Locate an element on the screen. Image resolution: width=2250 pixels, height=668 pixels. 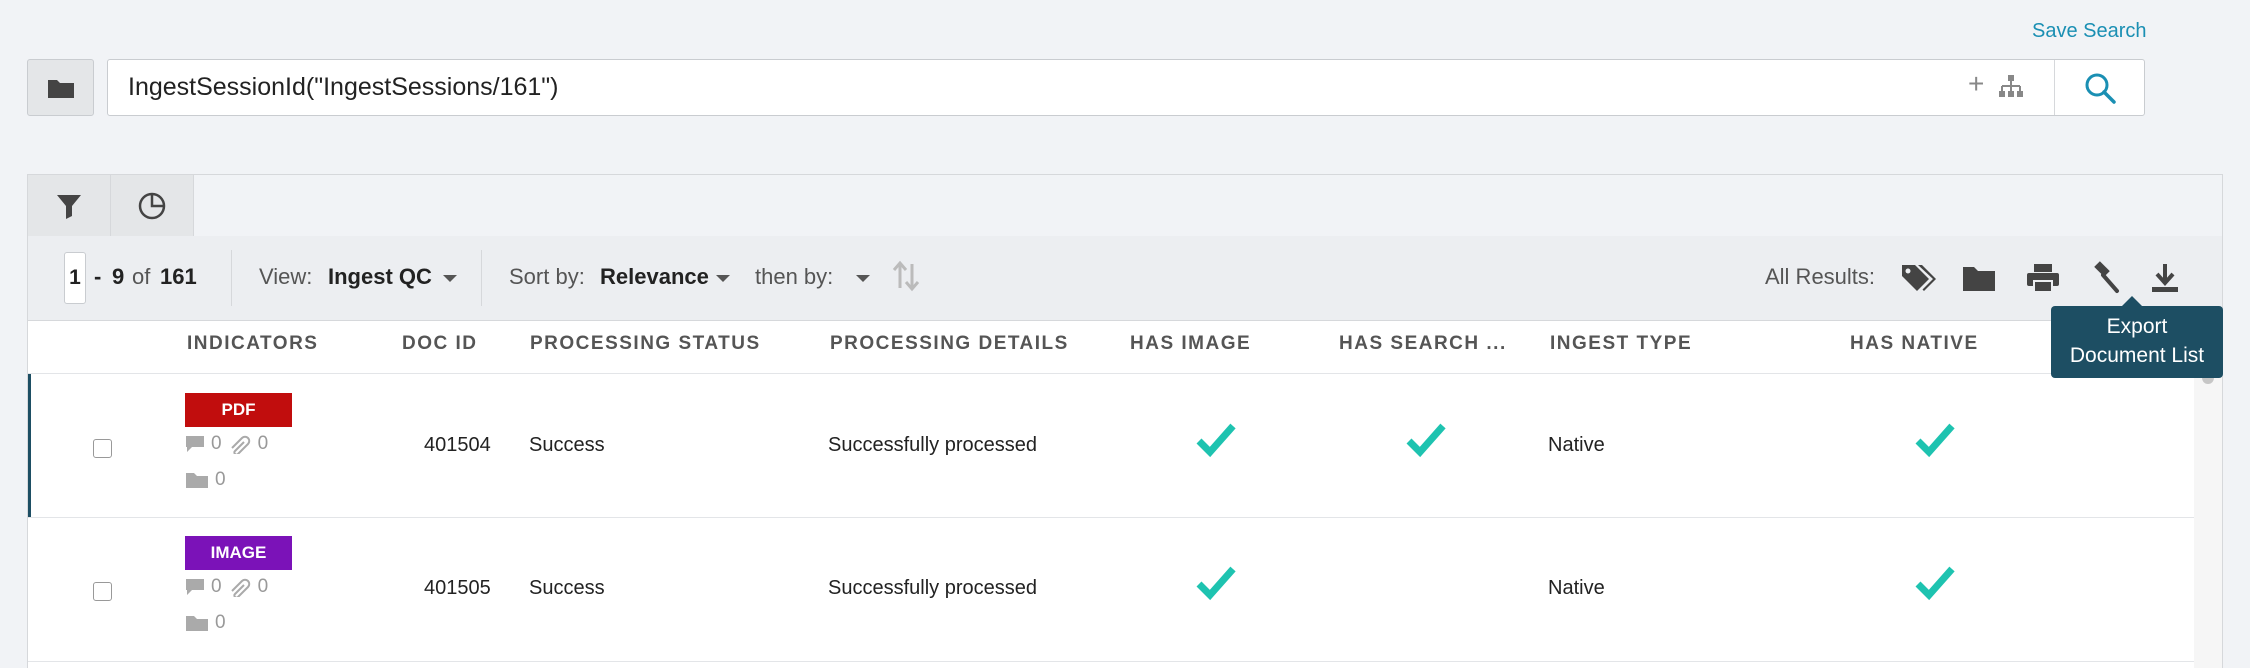
panel-tabs is located at coordinates (1125, 206).